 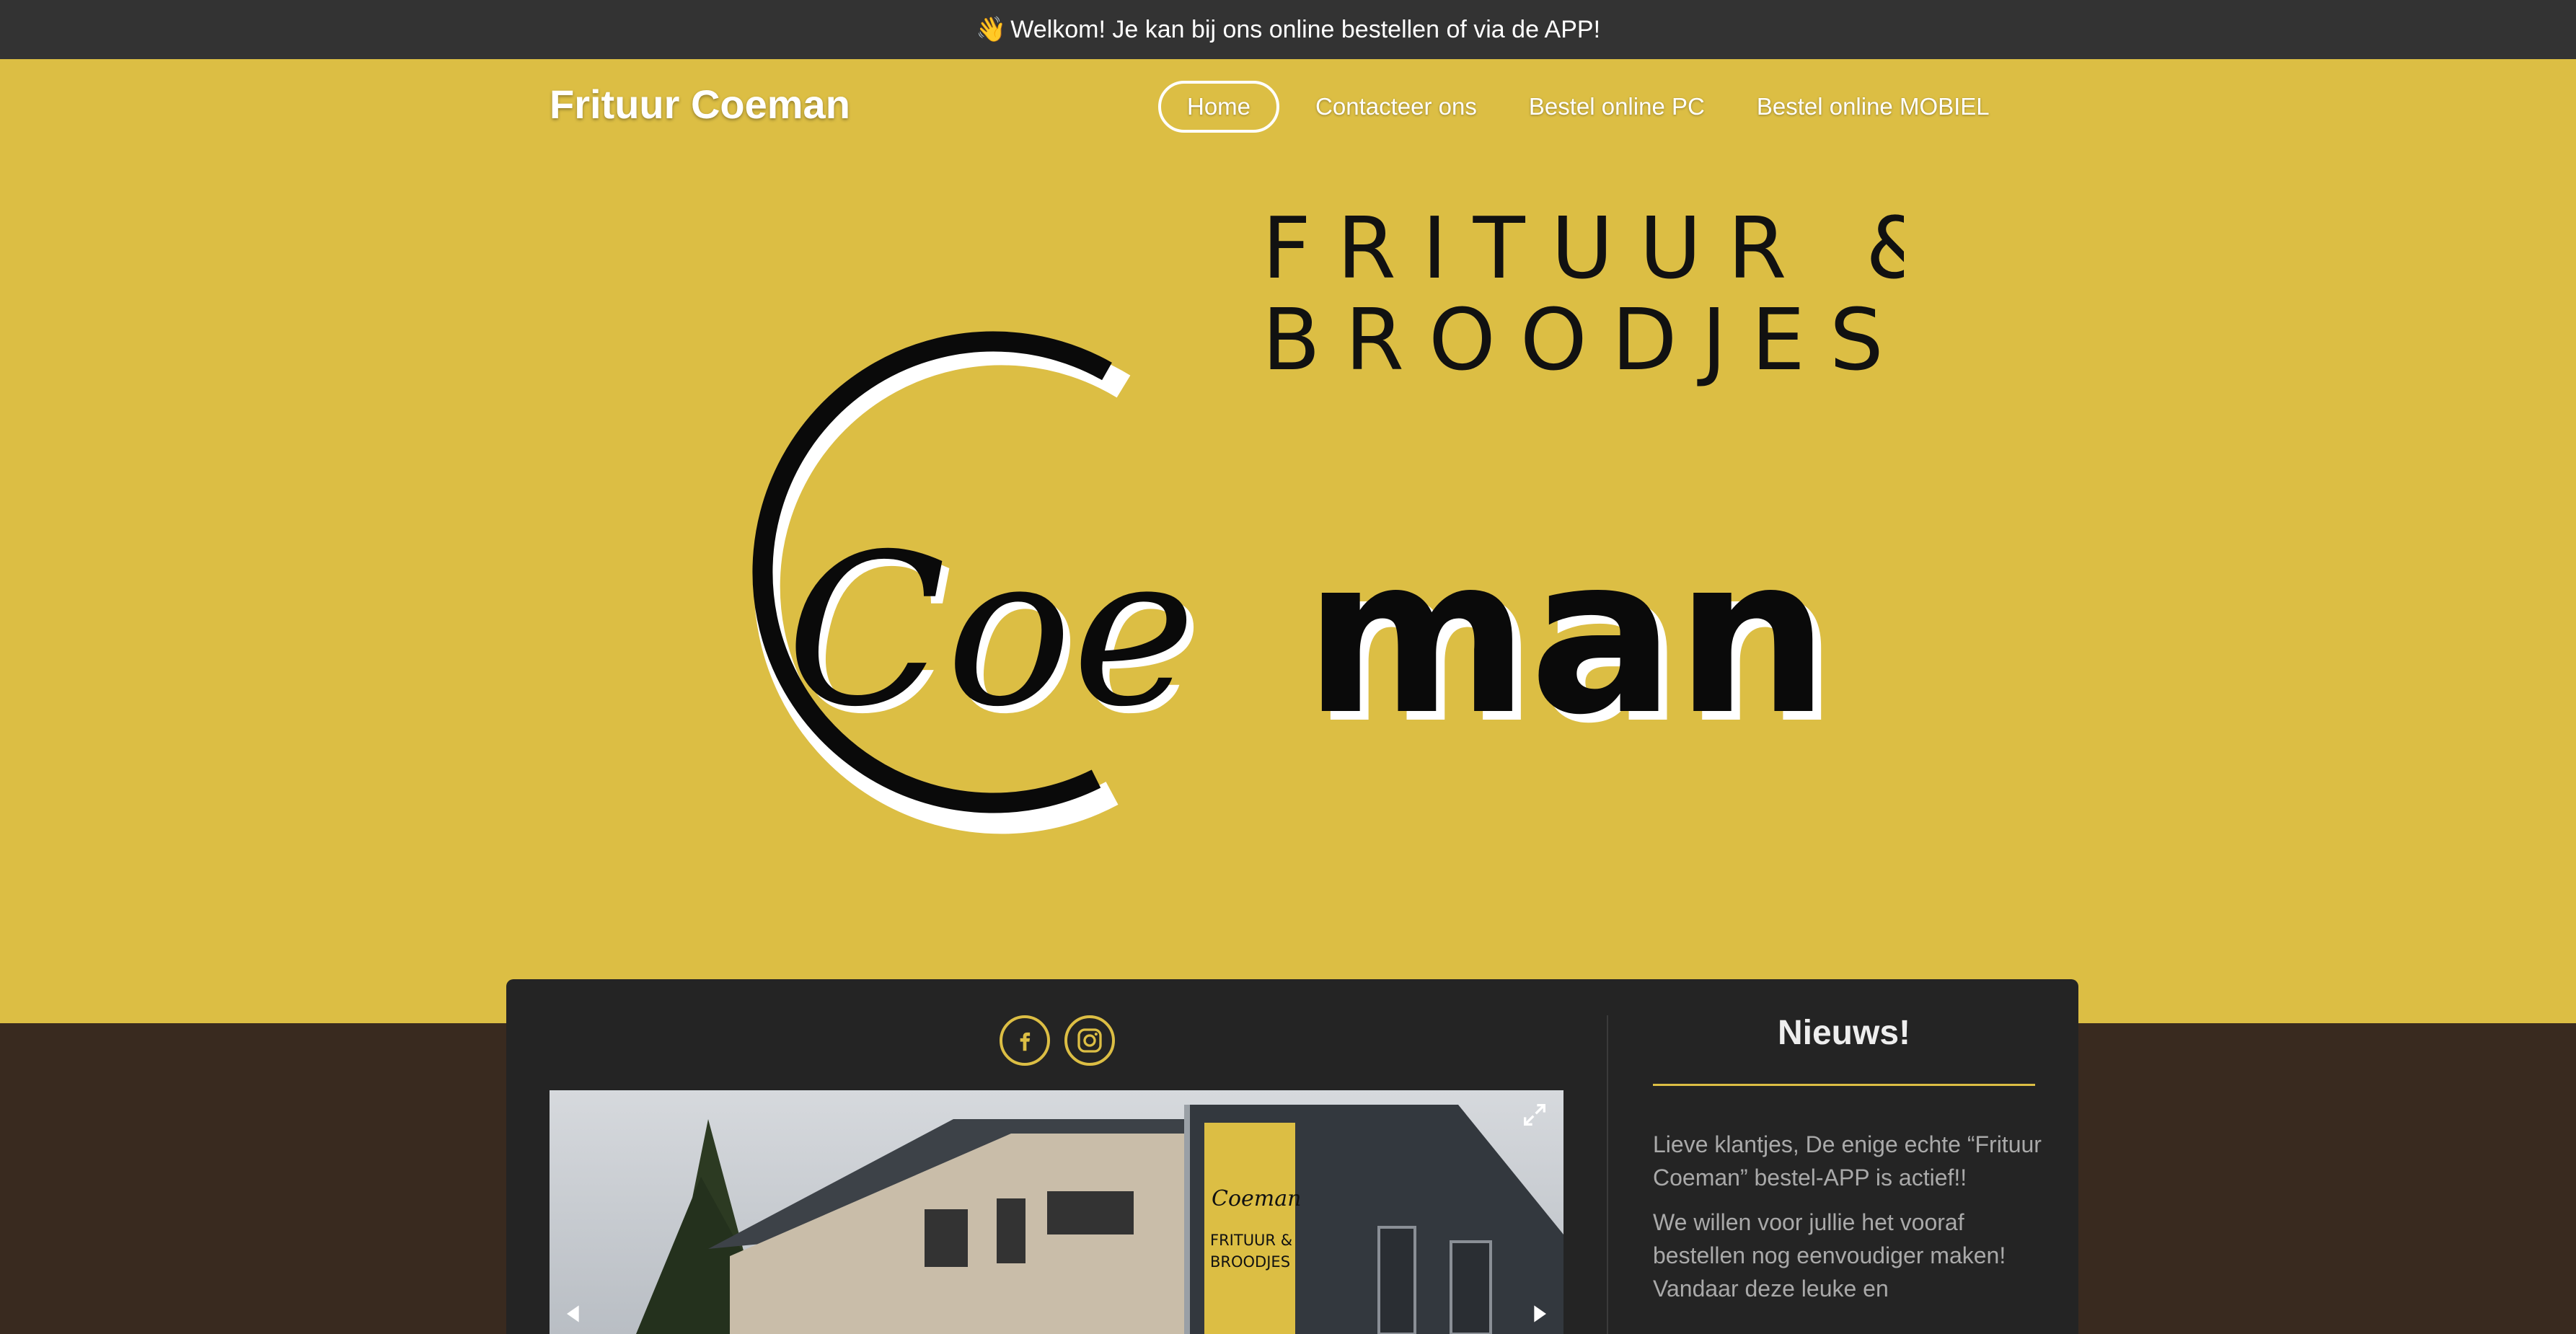 I want to click on nav-order-pc: Bestel online PC, so click(x=1617, y=107).